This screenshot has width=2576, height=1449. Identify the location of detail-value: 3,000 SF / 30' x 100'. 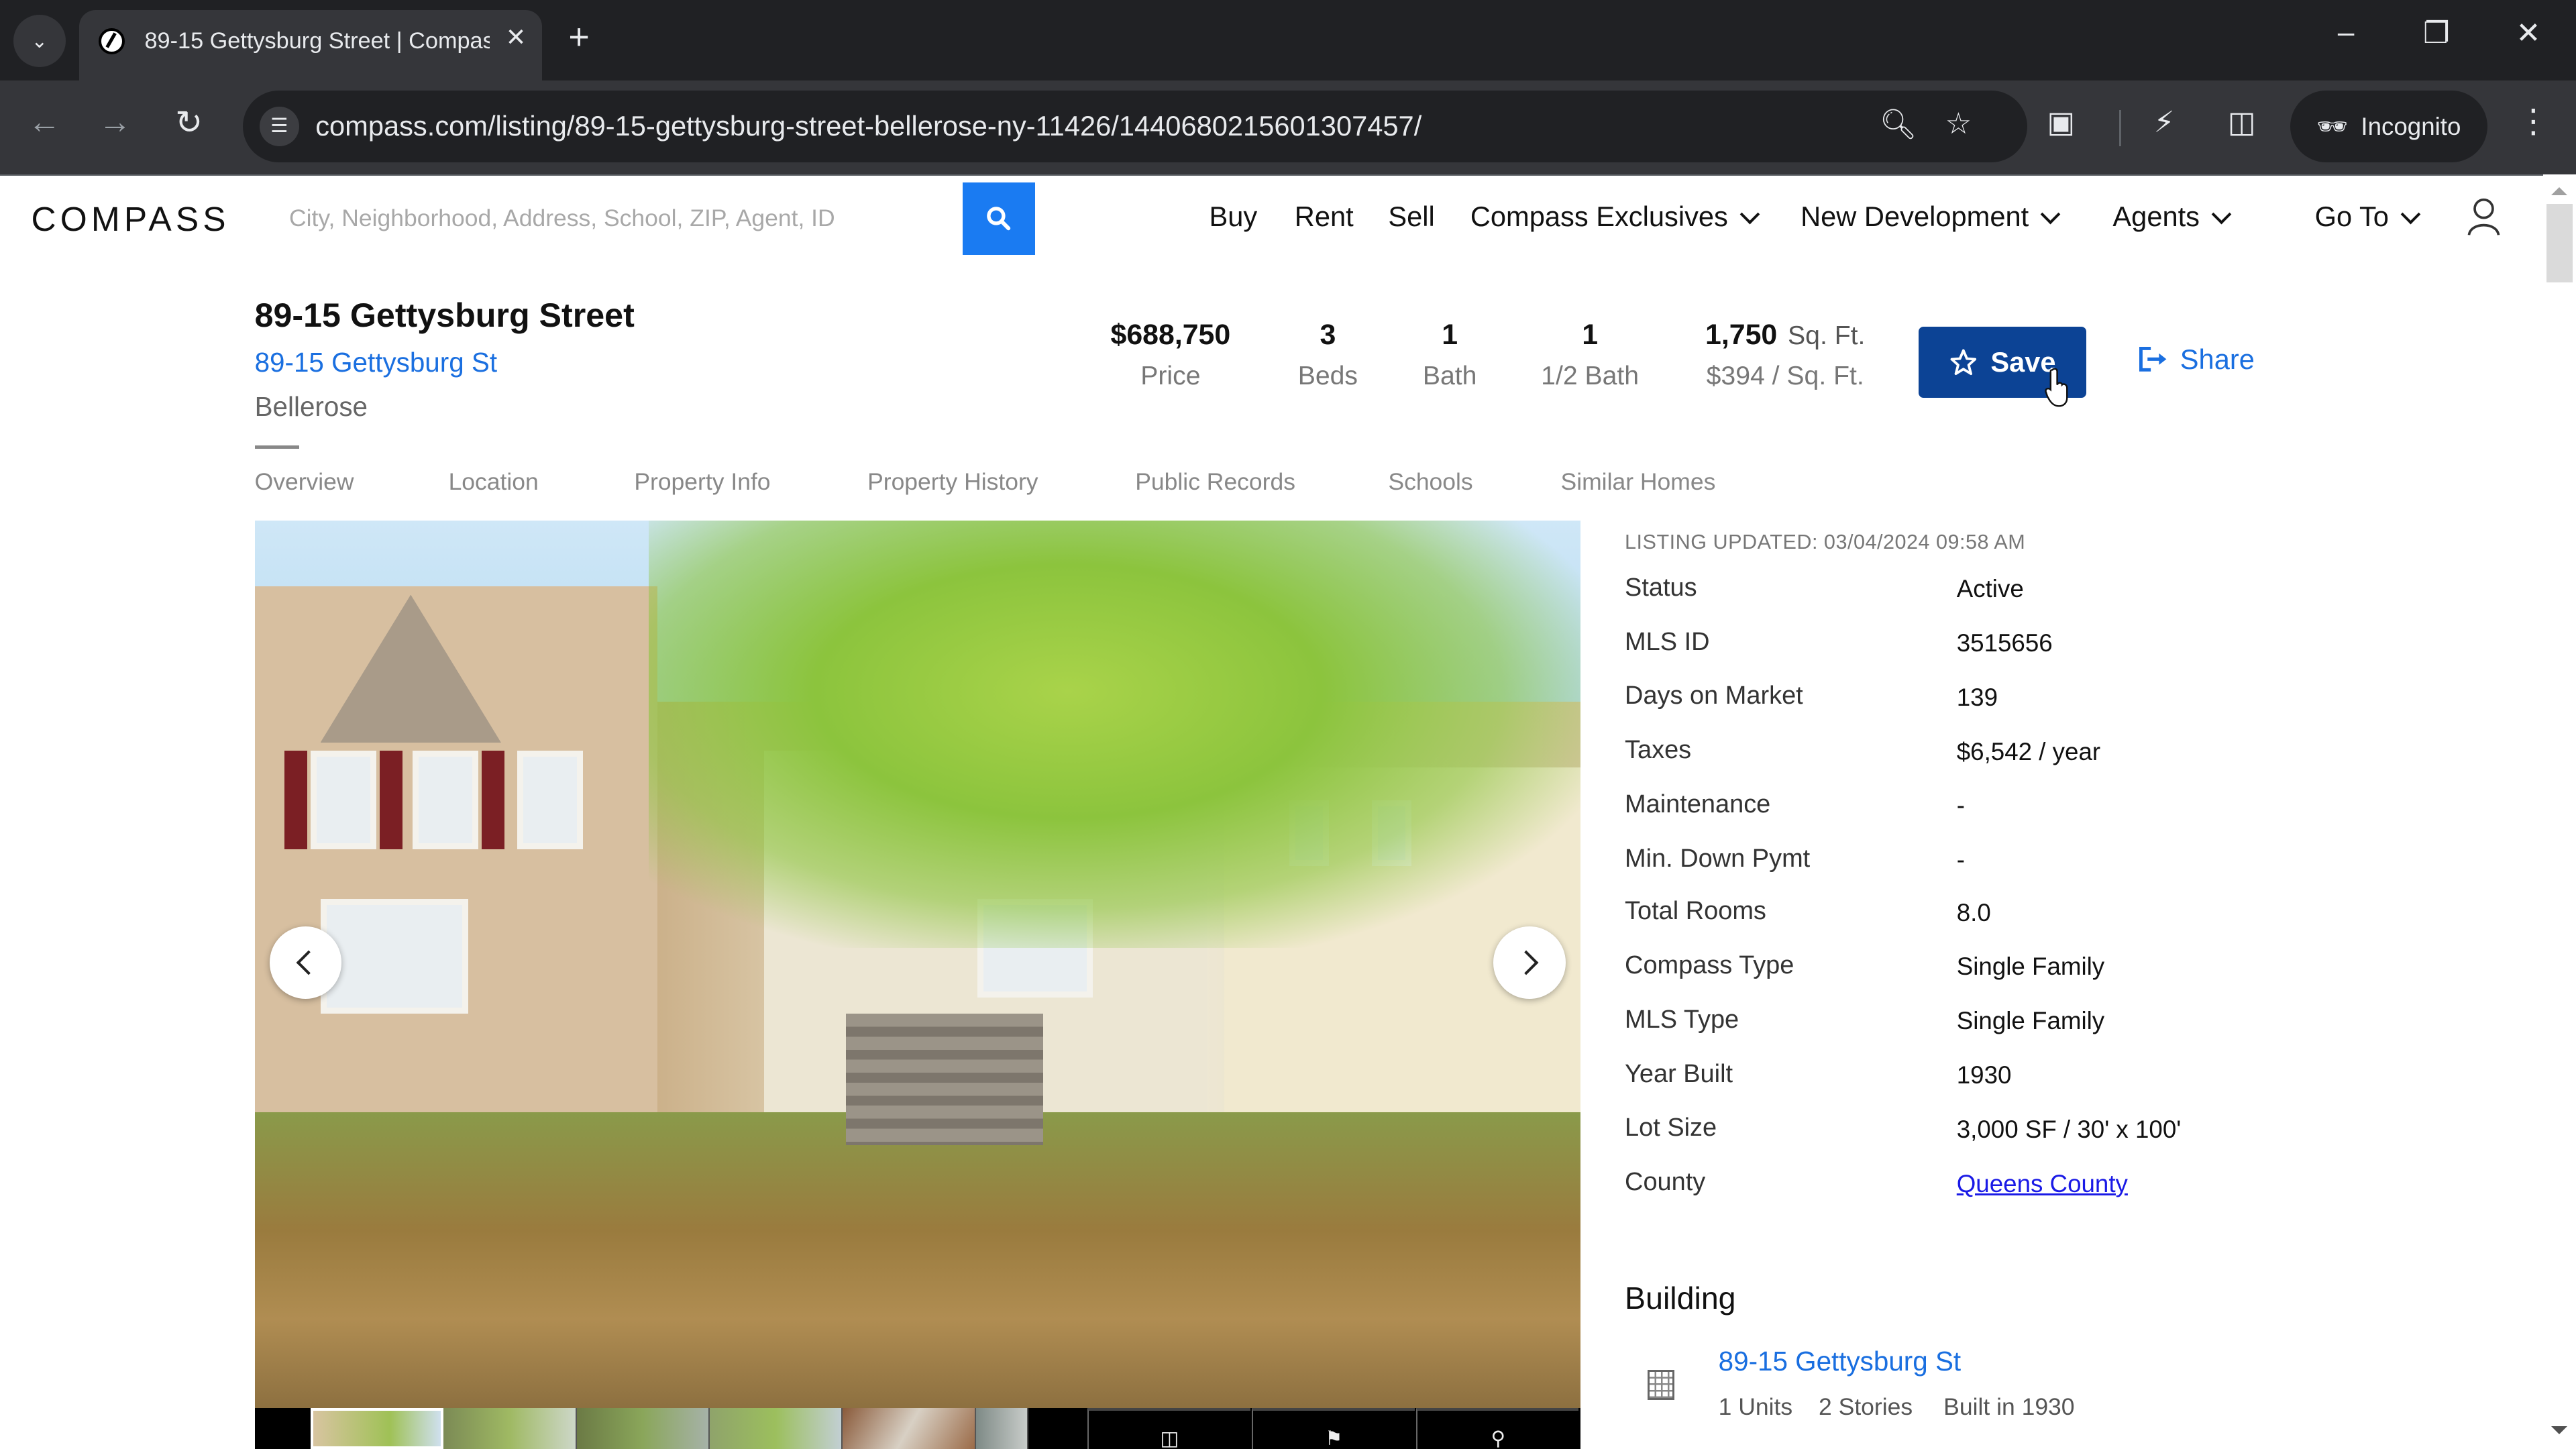
(2069, 1129).